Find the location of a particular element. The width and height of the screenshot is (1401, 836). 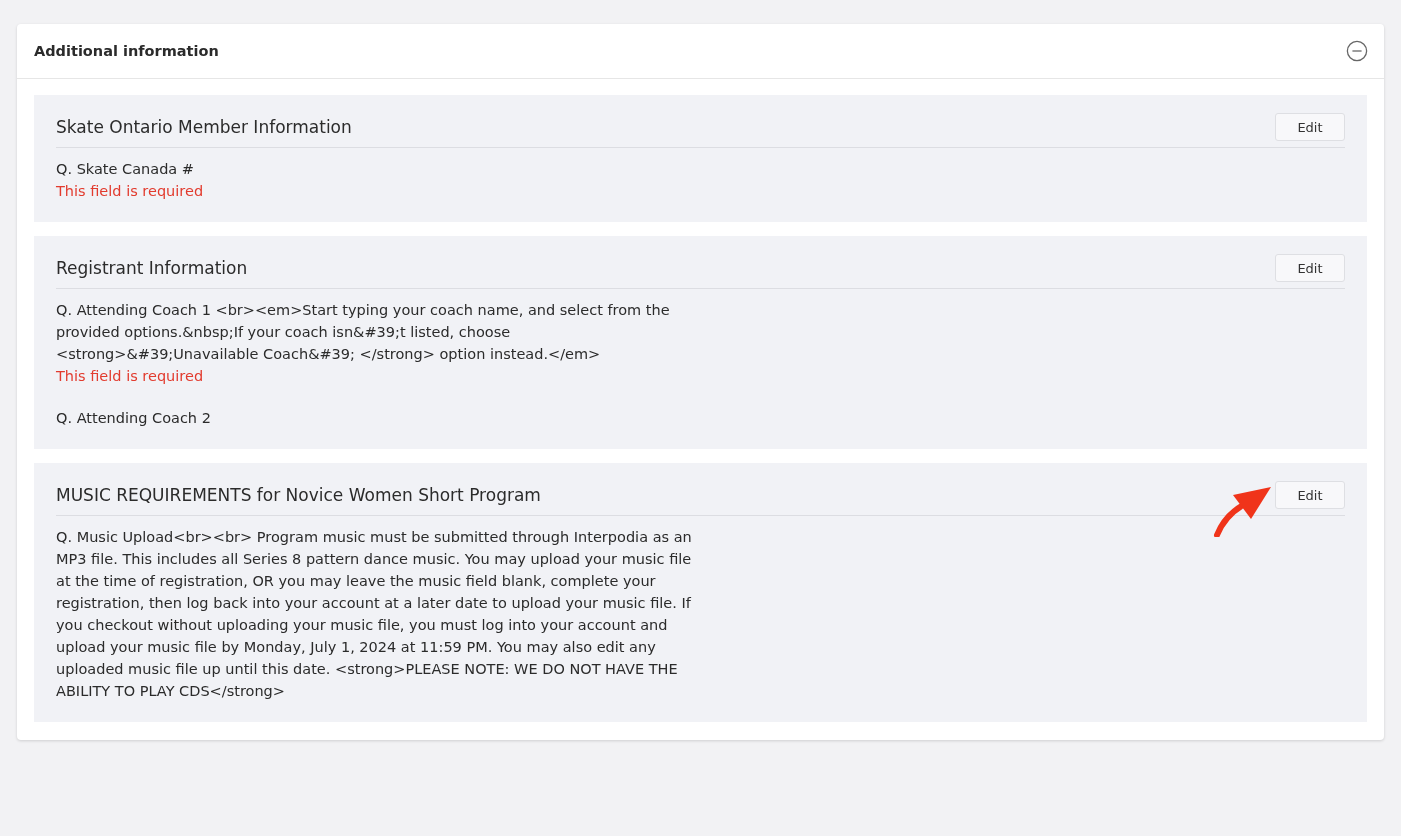

section-title: MUSIC REQUIREMENTS for Novice Women Short Program is located at coordinates (298, 495).